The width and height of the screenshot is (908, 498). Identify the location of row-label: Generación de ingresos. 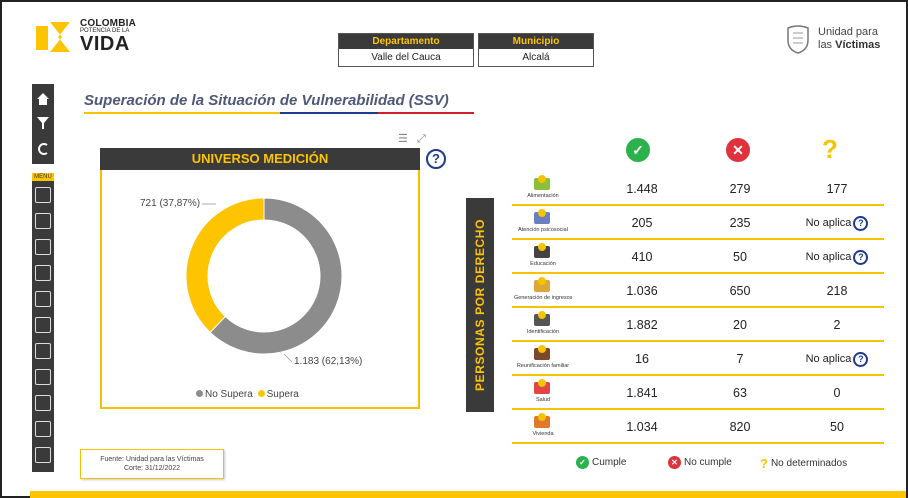
(543, 298).